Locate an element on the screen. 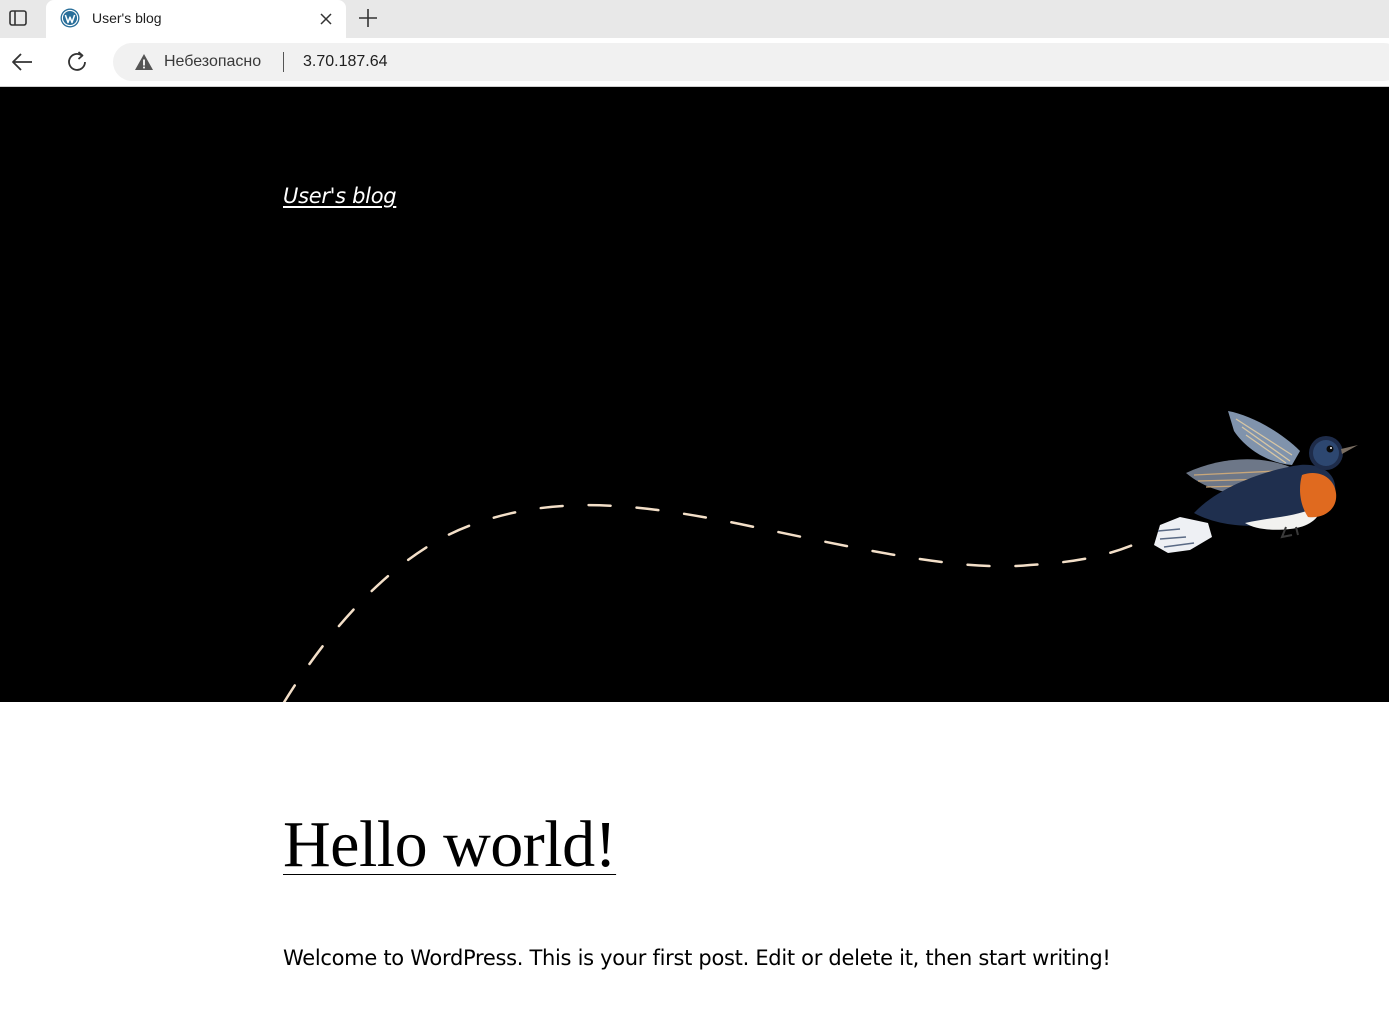 This screenshot has width=1389, height=1014. browser-toolbar: Небезопасно 3.70.187.64 is located at coordinates (694, 62).